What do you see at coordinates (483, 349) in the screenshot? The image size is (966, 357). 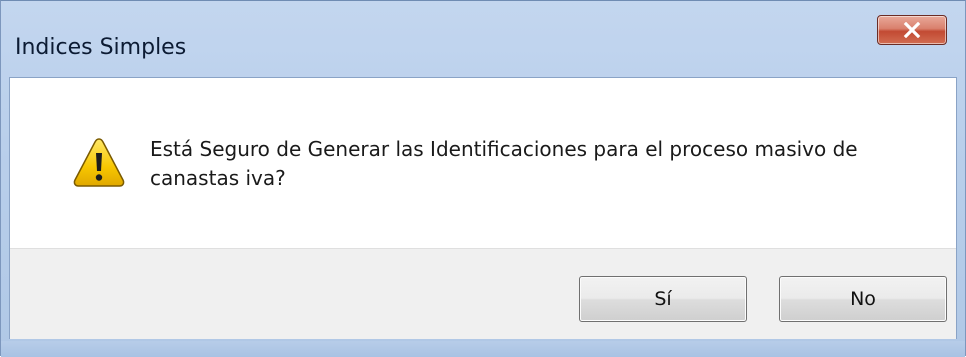 I see `window-bottom-border` at bounding box center [483, 349].